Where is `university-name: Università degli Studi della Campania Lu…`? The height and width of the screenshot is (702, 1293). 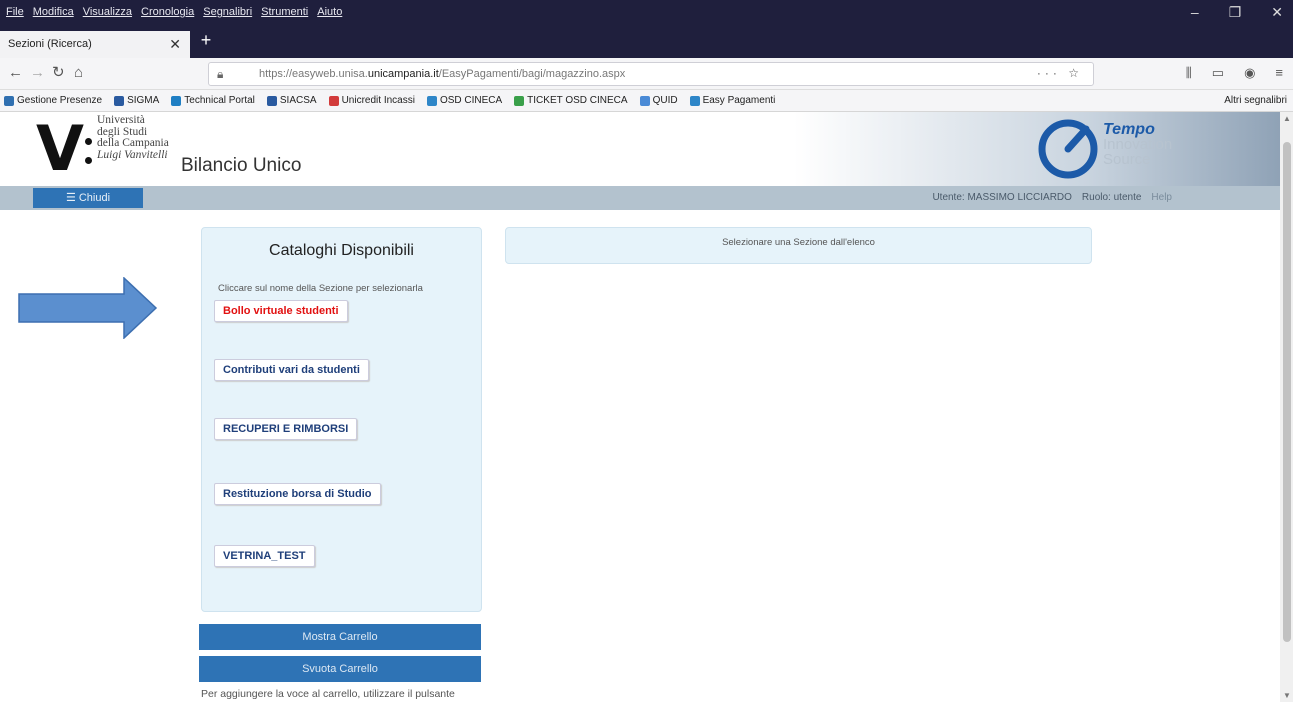
university-name: Università degli Studi della Campania Lu… is located at coordinates (133, 137).